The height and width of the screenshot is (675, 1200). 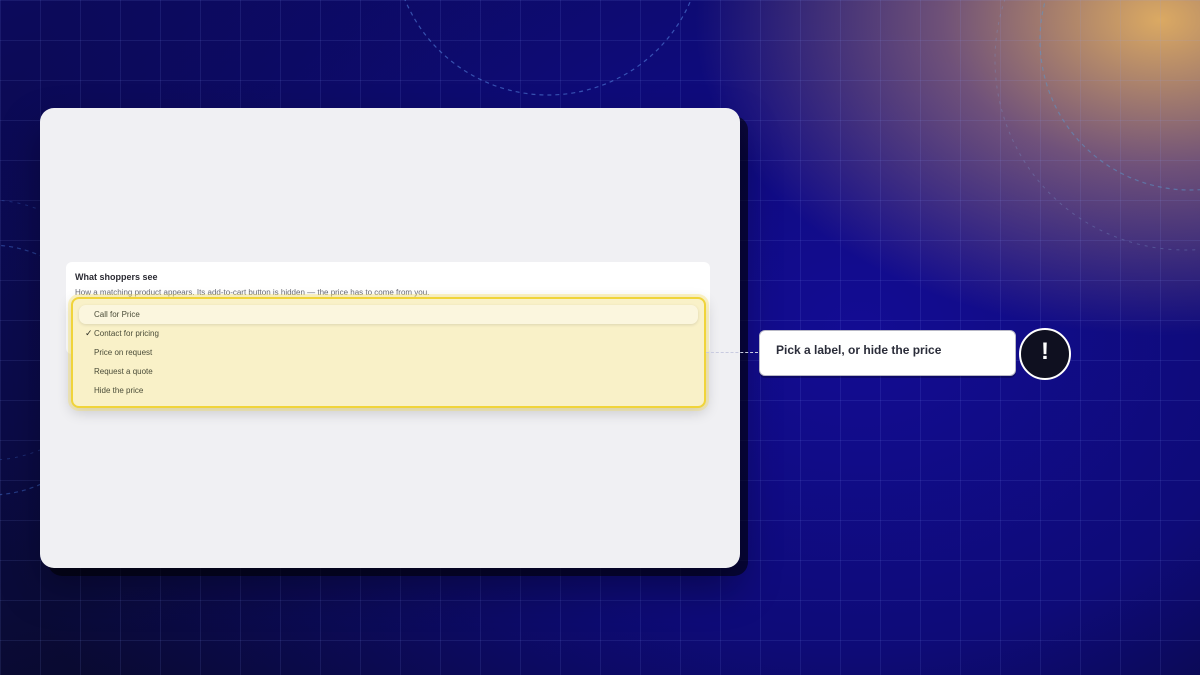 I want to click on callout-connector-line, so click(x=732, y=352).